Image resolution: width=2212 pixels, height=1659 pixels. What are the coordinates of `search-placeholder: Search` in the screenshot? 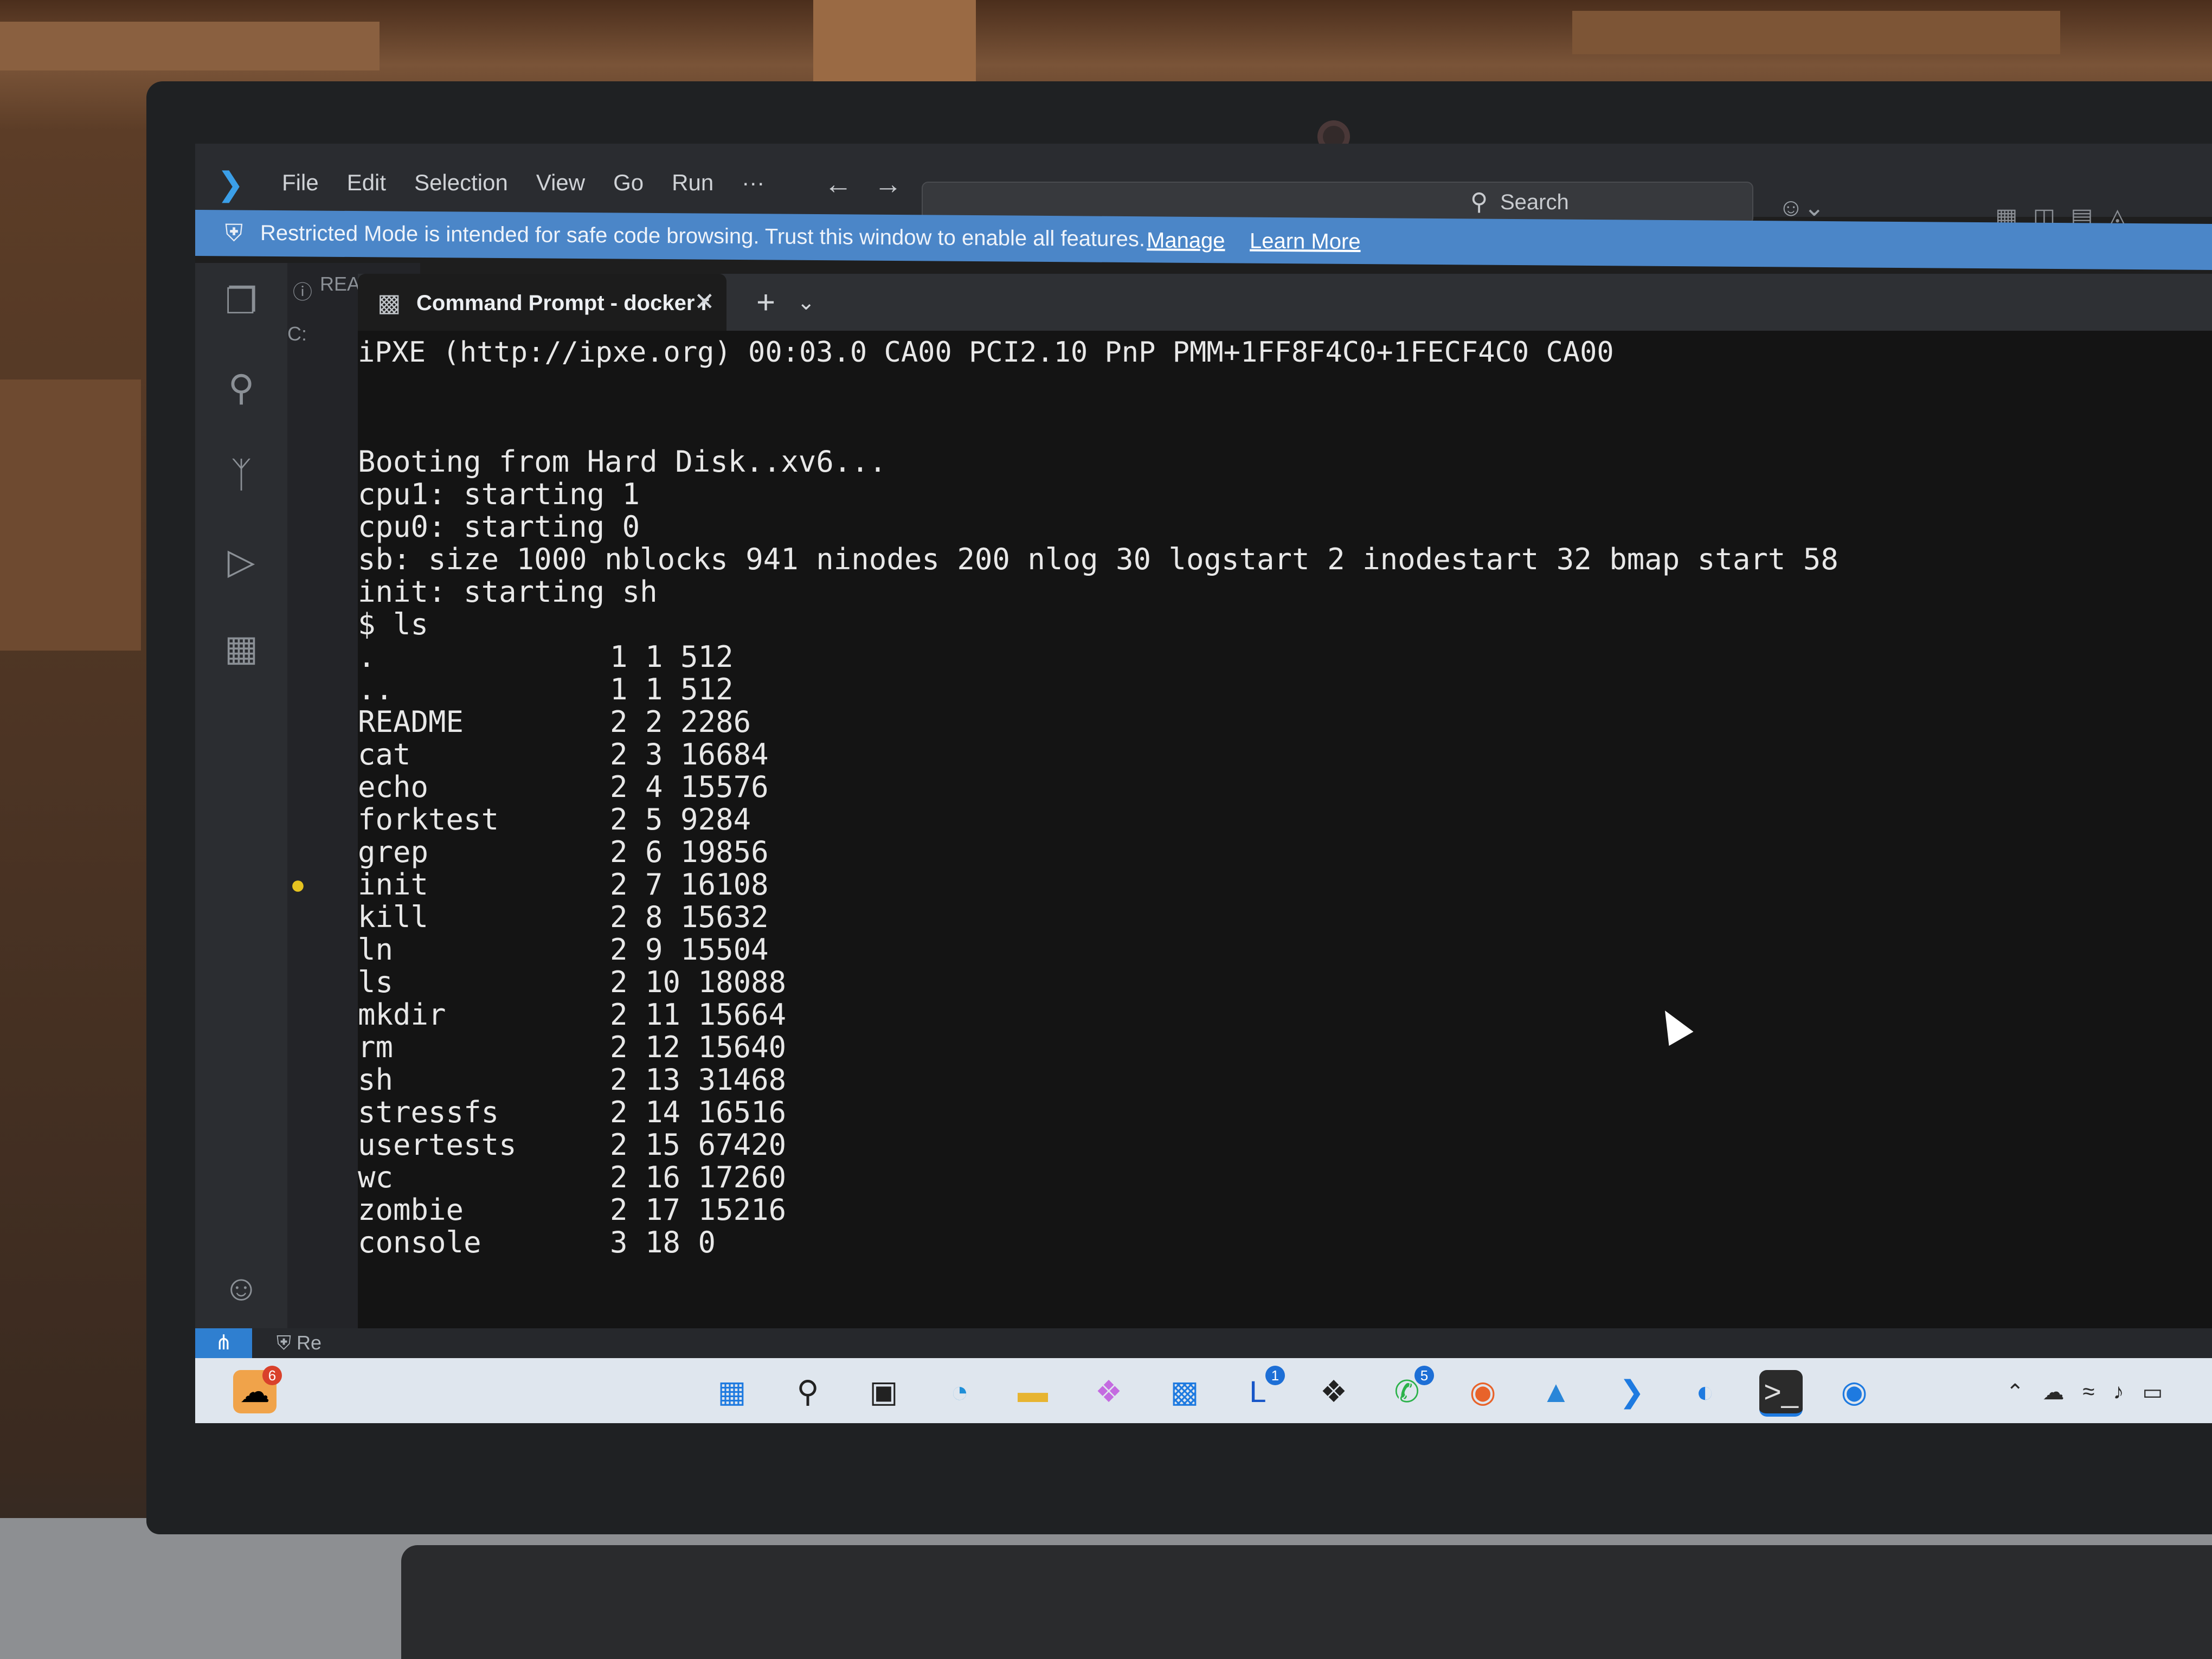 It's located at (1534, 202).